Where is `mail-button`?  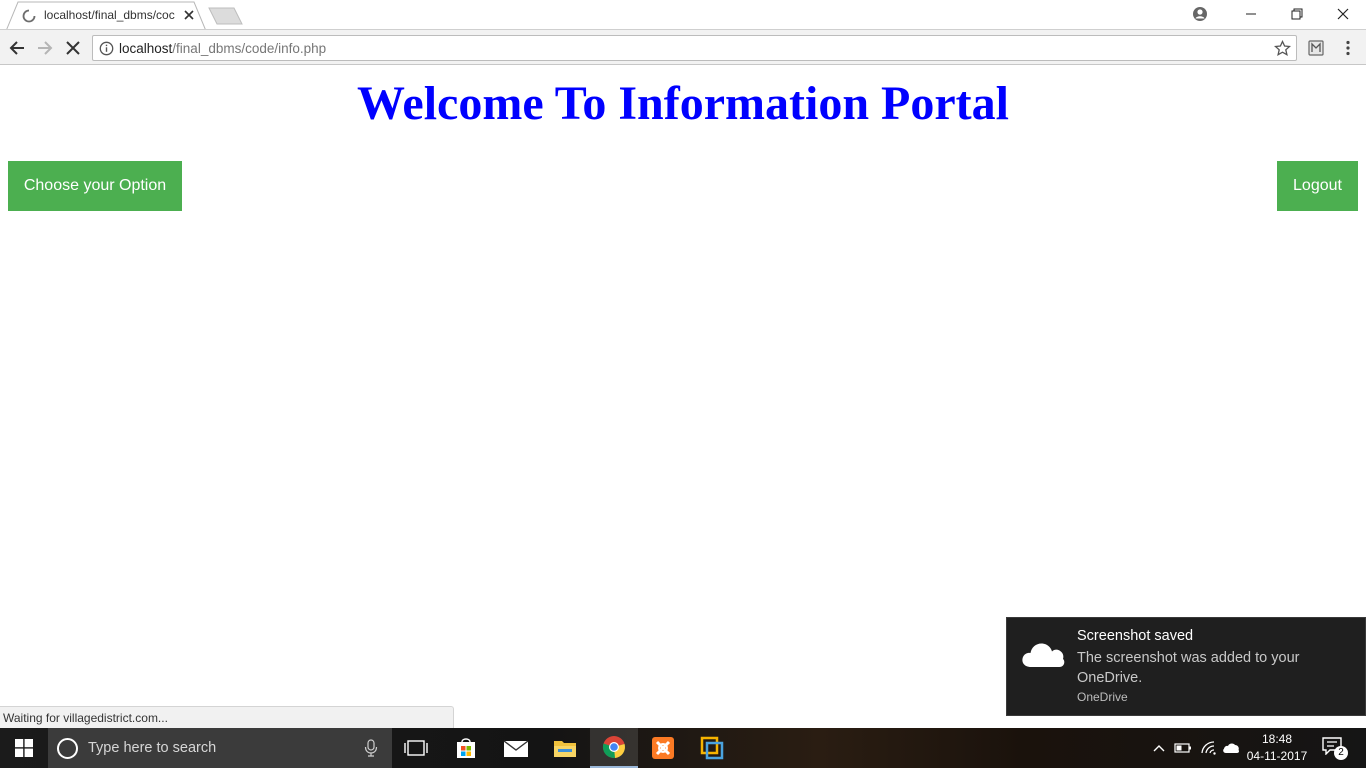
mail-button is located at coordinates (516, 748).